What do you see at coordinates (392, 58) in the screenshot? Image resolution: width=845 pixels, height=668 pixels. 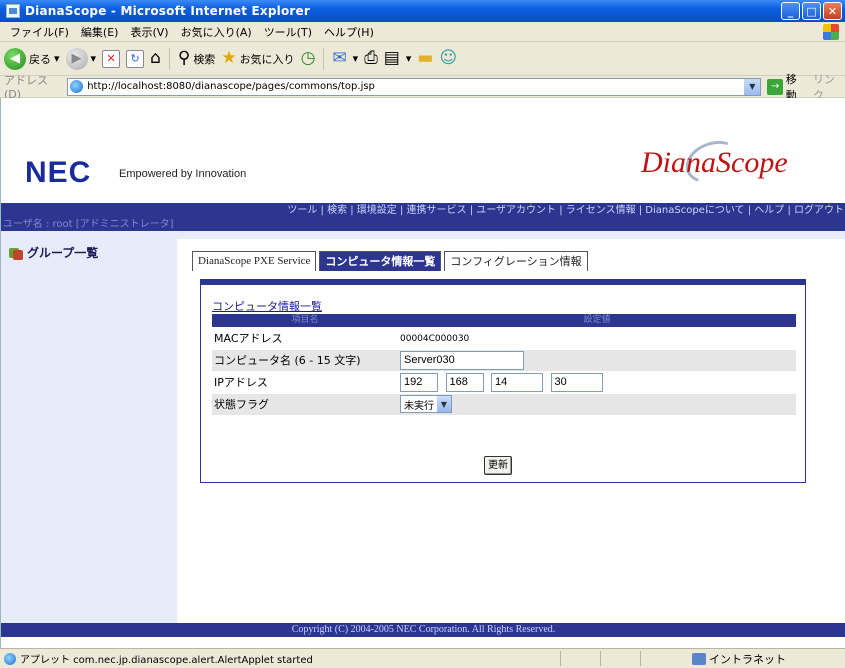 I see `edit-icon: ▤` at bounding box center [392, 58].